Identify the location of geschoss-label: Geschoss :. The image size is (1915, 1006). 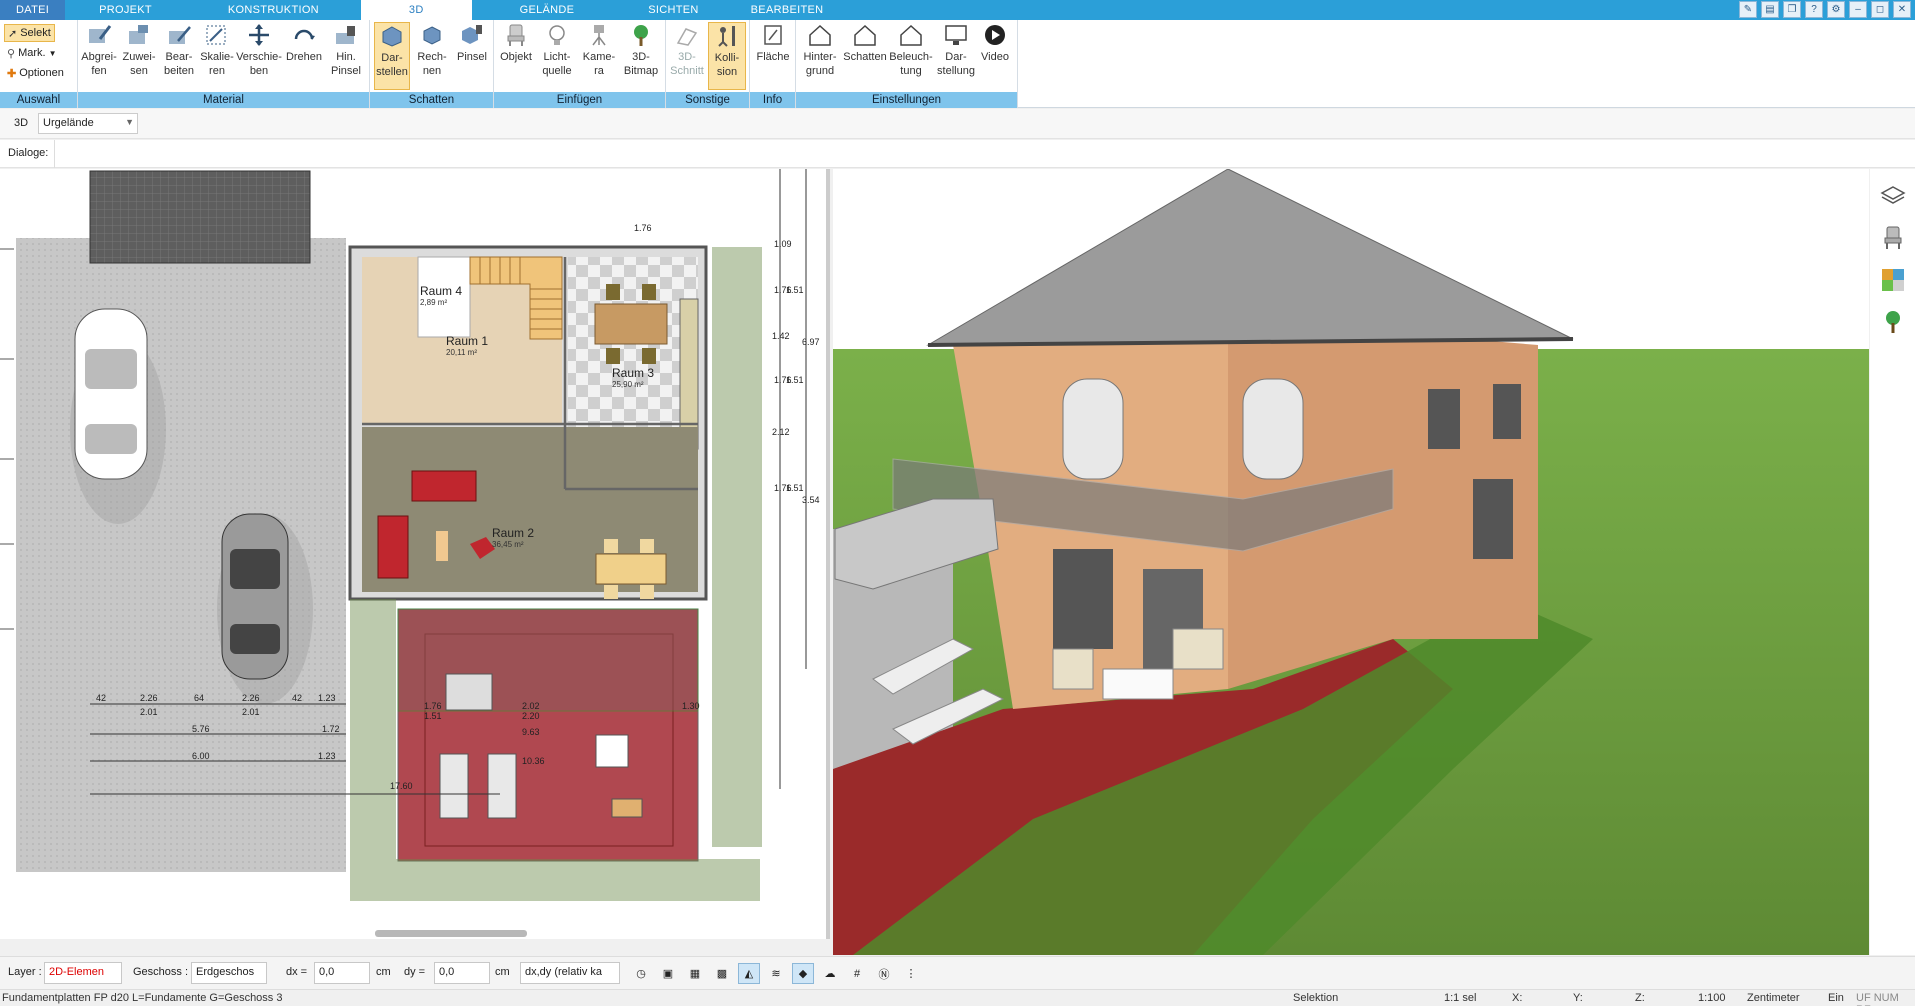
(161, 972).